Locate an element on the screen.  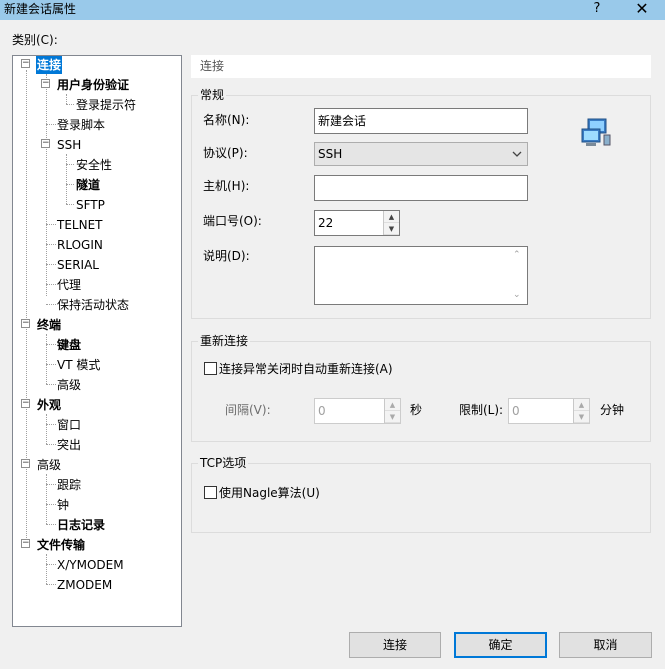
connect-button: 连接 is located at coordinates (395, 645).